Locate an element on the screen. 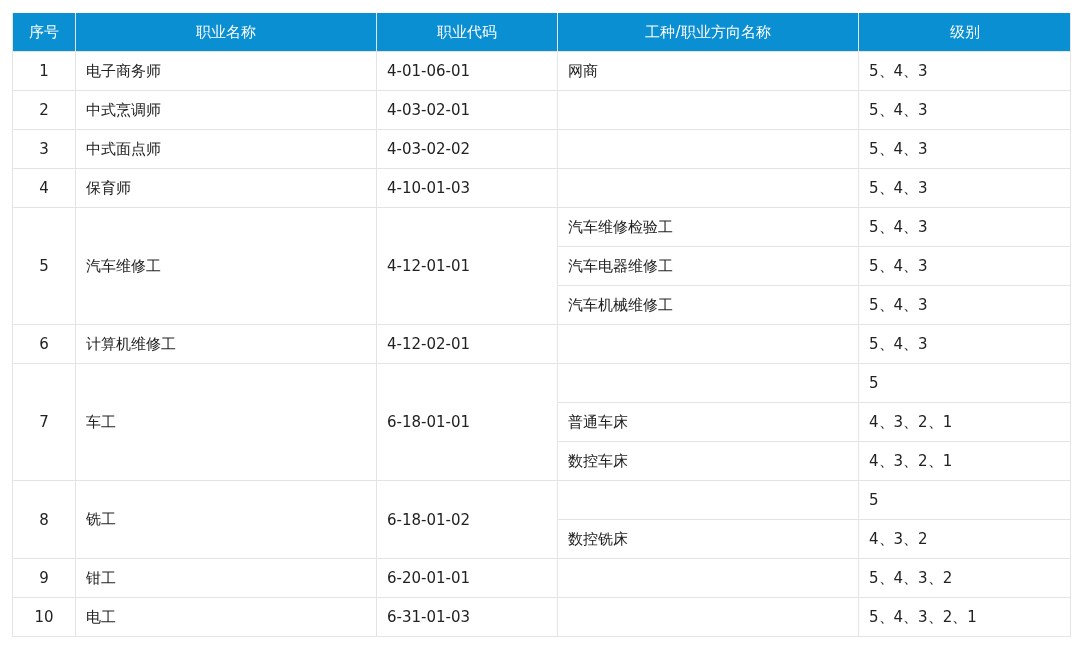 The width and height of the screenshot is (1087, 659). table-cell: 10 is located at coordinates (44, 617).